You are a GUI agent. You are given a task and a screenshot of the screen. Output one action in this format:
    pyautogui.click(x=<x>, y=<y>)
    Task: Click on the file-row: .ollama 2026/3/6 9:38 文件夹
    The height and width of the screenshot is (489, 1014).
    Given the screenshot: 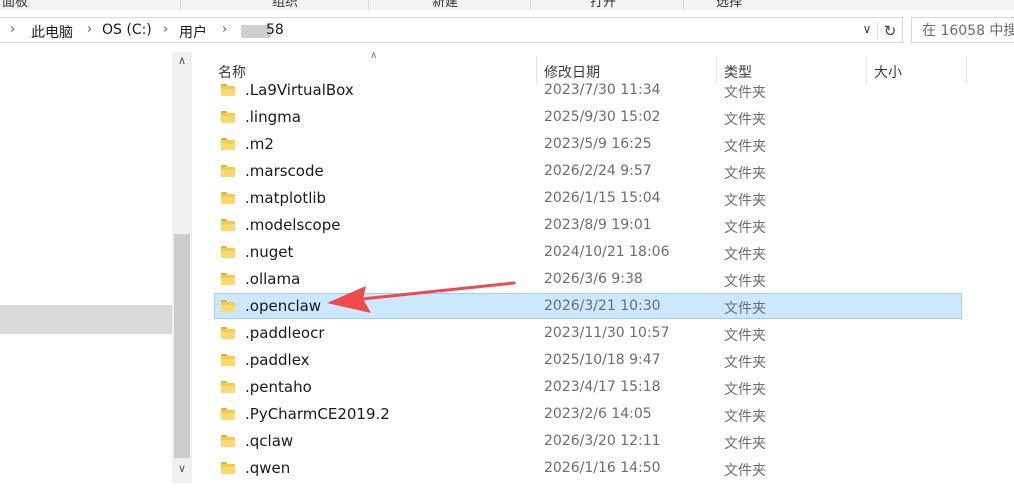 What is the action you would take?
    pyautogui.click(x=588, y=279)
    